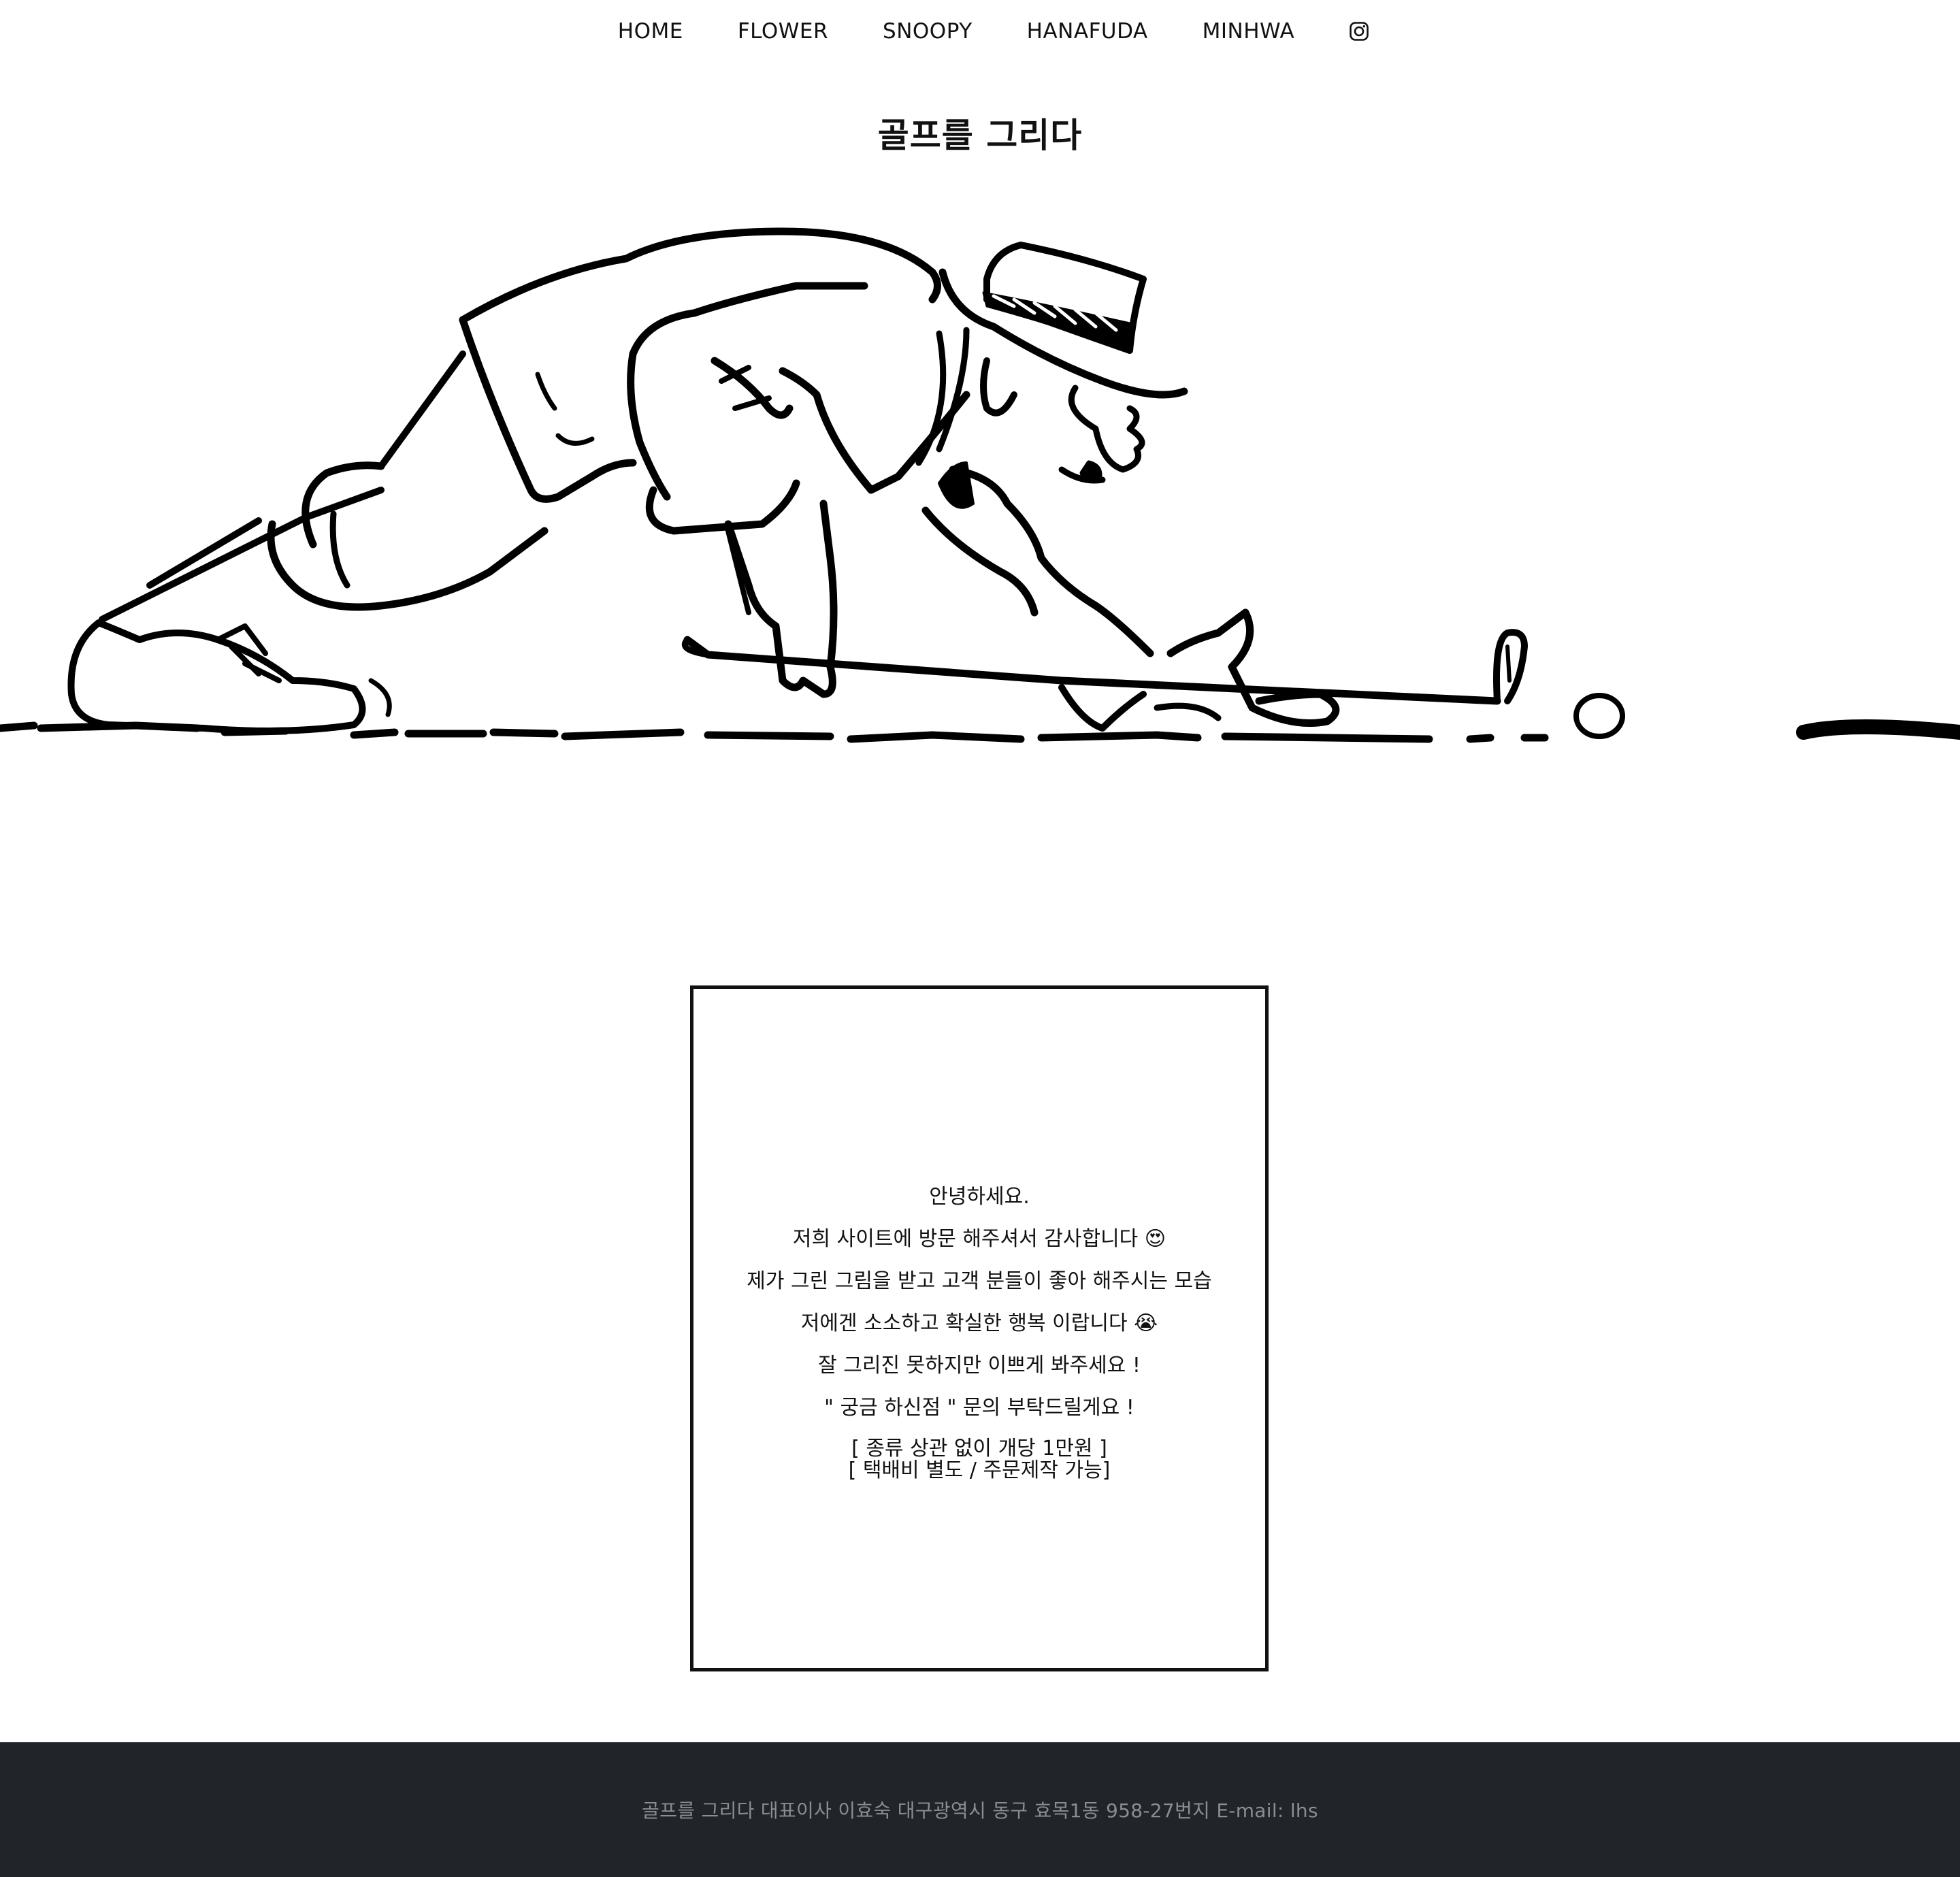 The width and height of the screenshot is (1960, 1877). Describe the element at coordinates (979, 1238) in the screenshot. I see `greeting-line: 저희 사이트에 방문 해주셔서 감사합니다 😍` at that location.